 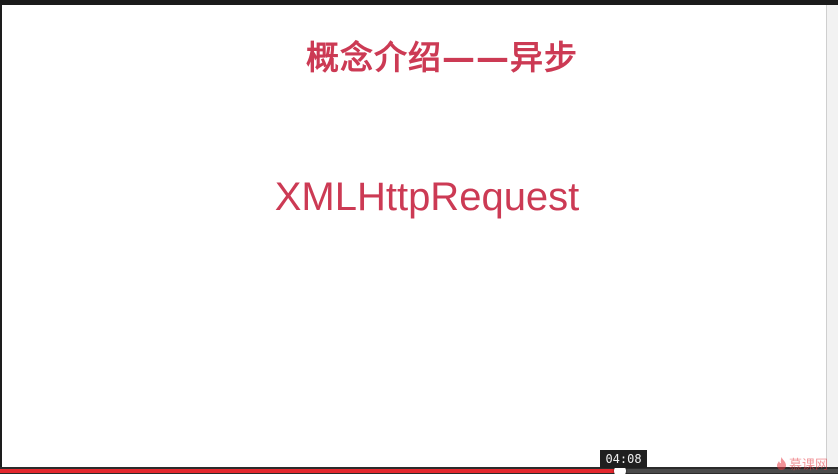 I want to click on progress-bar, so click(x=419, y=469).